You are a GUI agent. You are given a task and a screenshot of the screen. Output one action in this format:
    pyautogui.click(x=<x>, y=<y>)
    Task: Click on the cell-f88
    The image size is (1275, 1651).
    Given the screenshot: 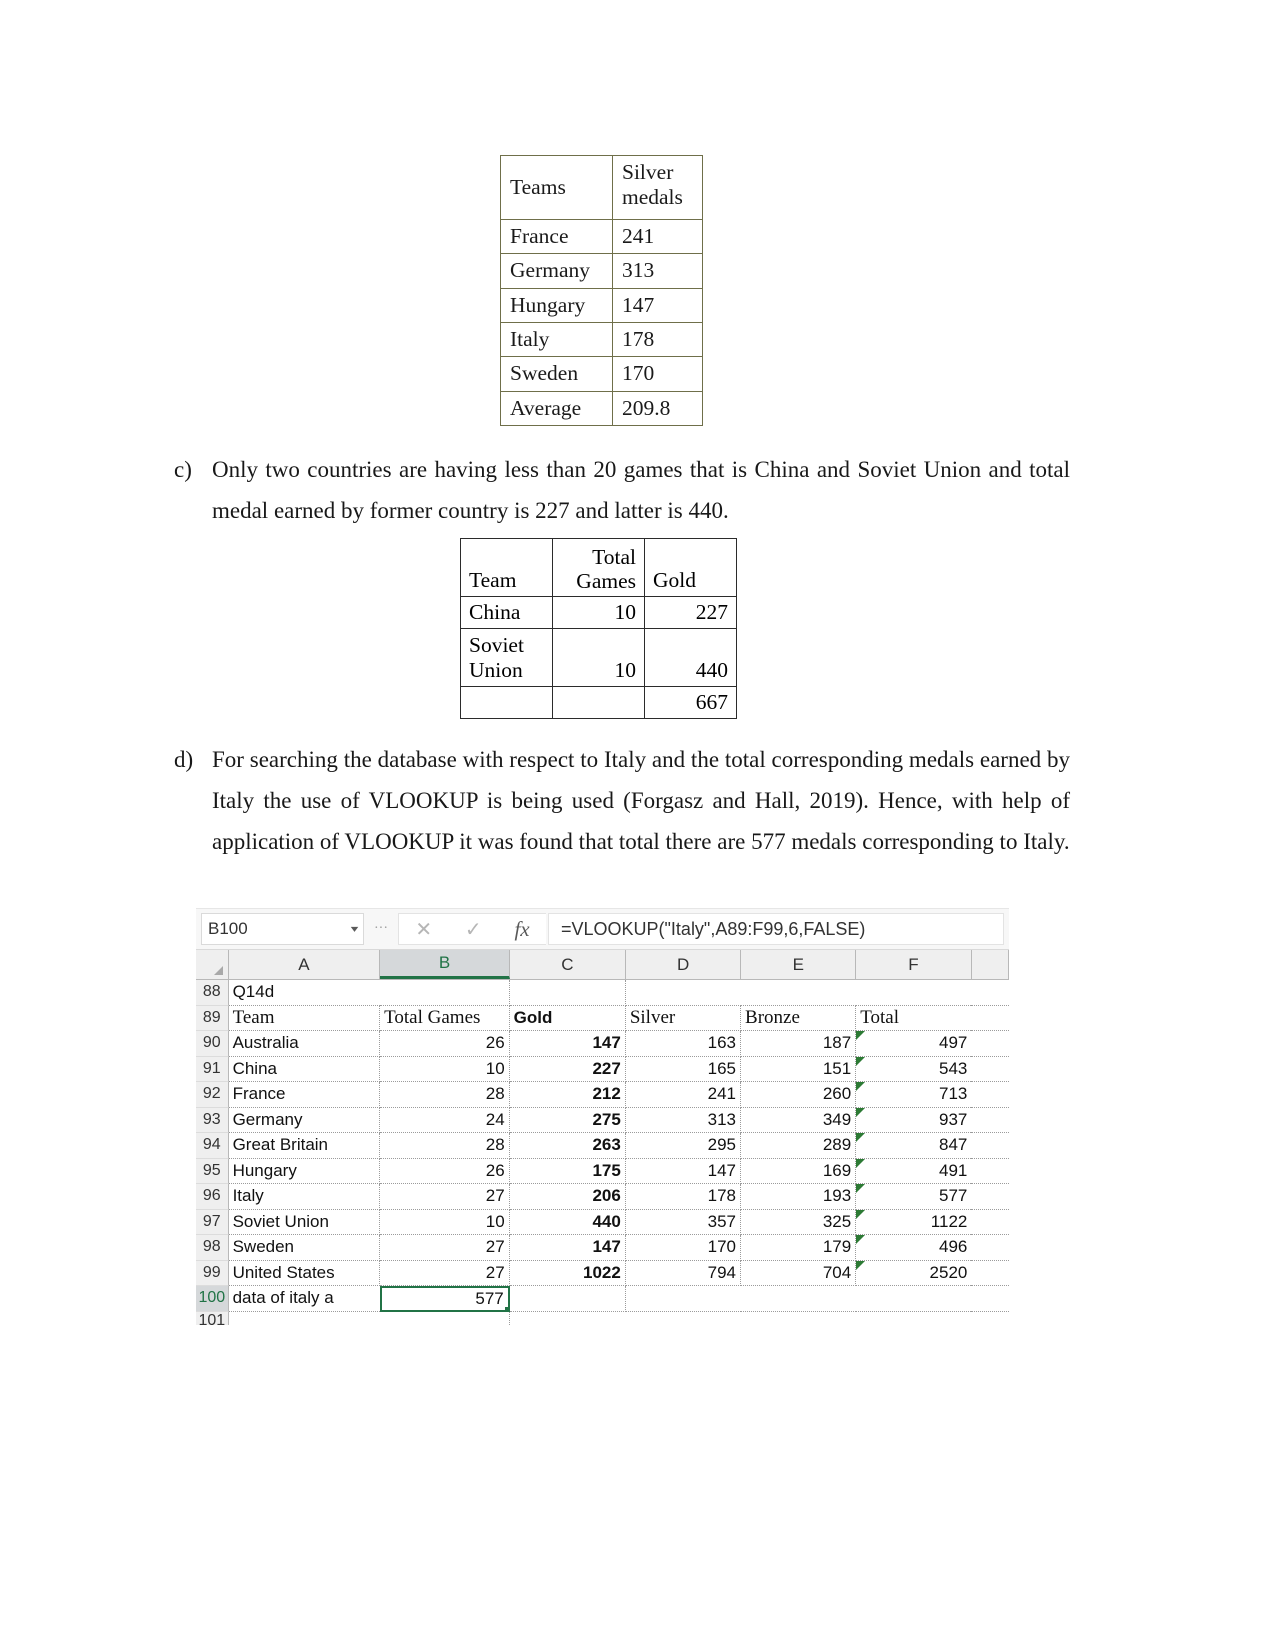 What is the action you would take?
    pyautogui.click(x=914, y=993)
    